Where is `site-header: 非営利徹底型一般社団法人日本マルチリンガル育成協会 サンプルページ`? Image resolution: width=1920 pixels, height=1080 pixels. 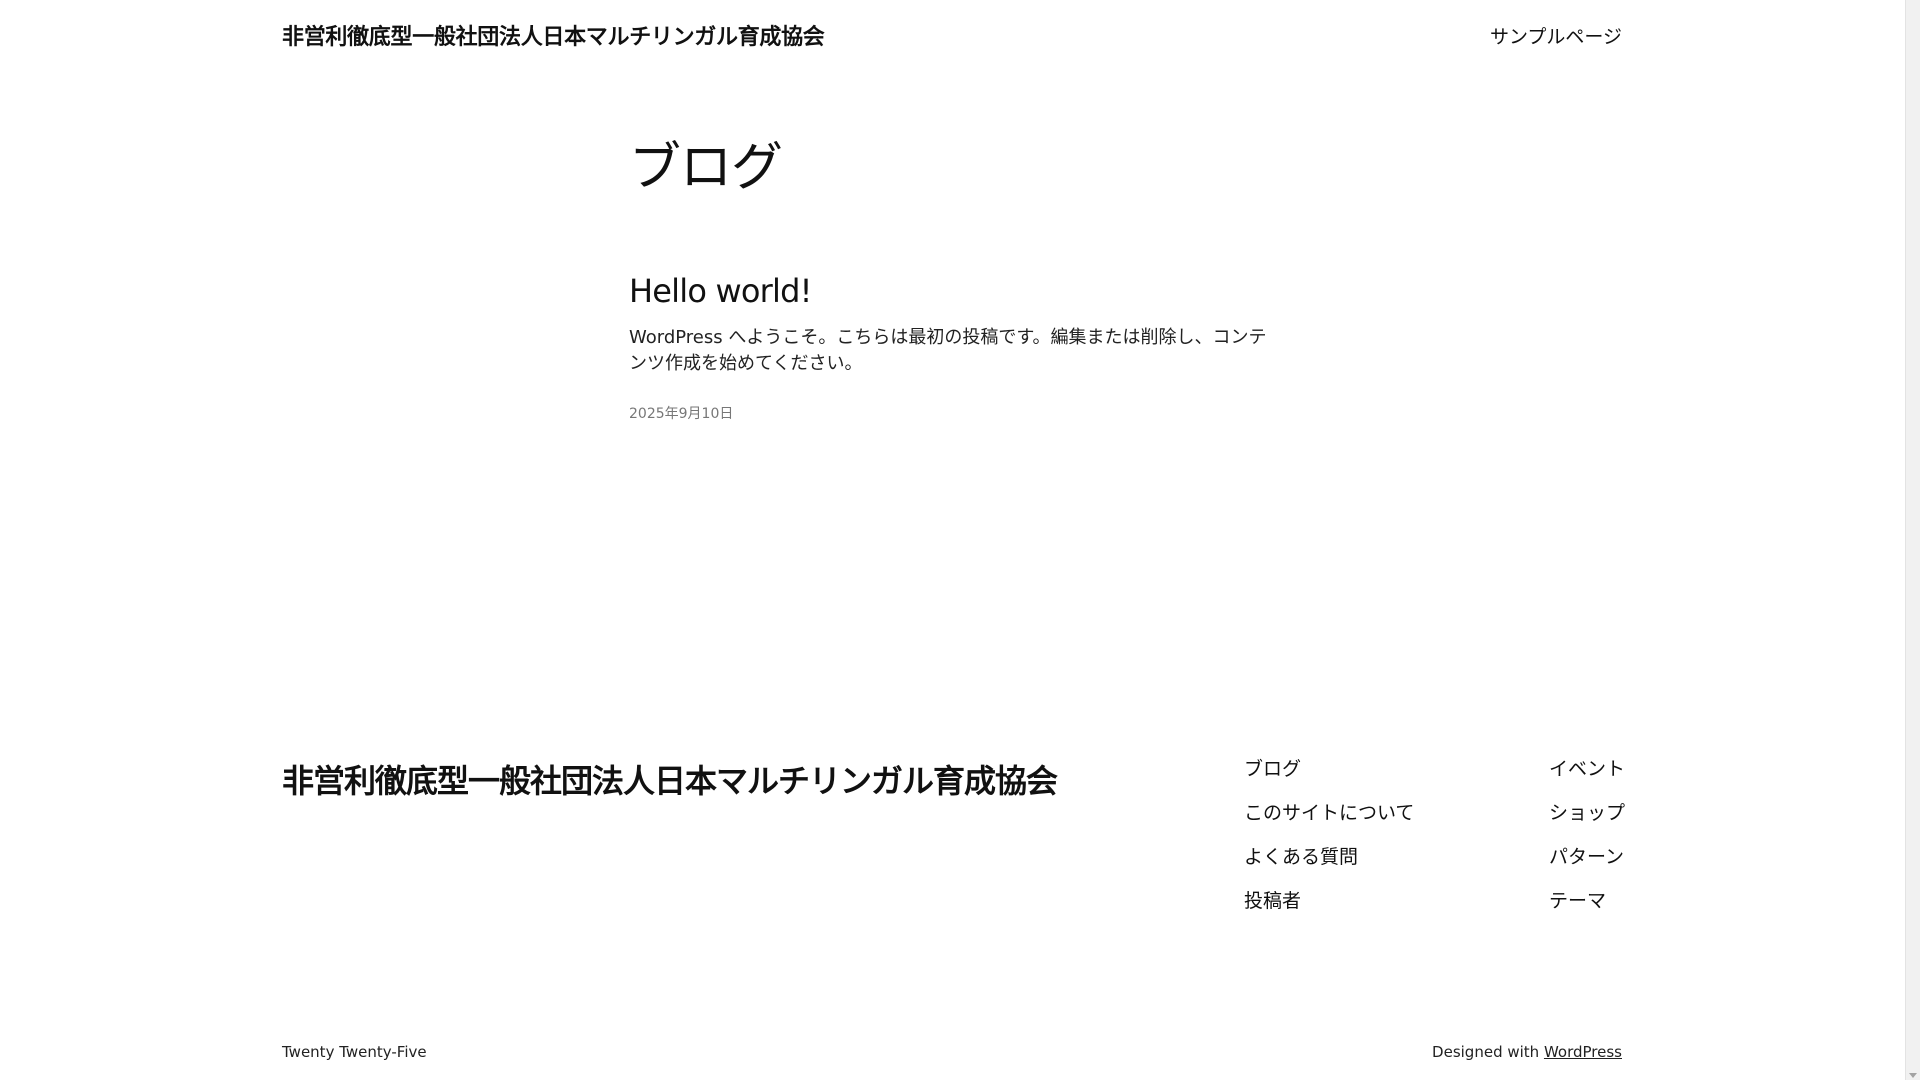 site-header: 非営利徹底型一般社団法人日本マルチリンガル育成協会 サンプルページ is located at coordinates (952, 35).